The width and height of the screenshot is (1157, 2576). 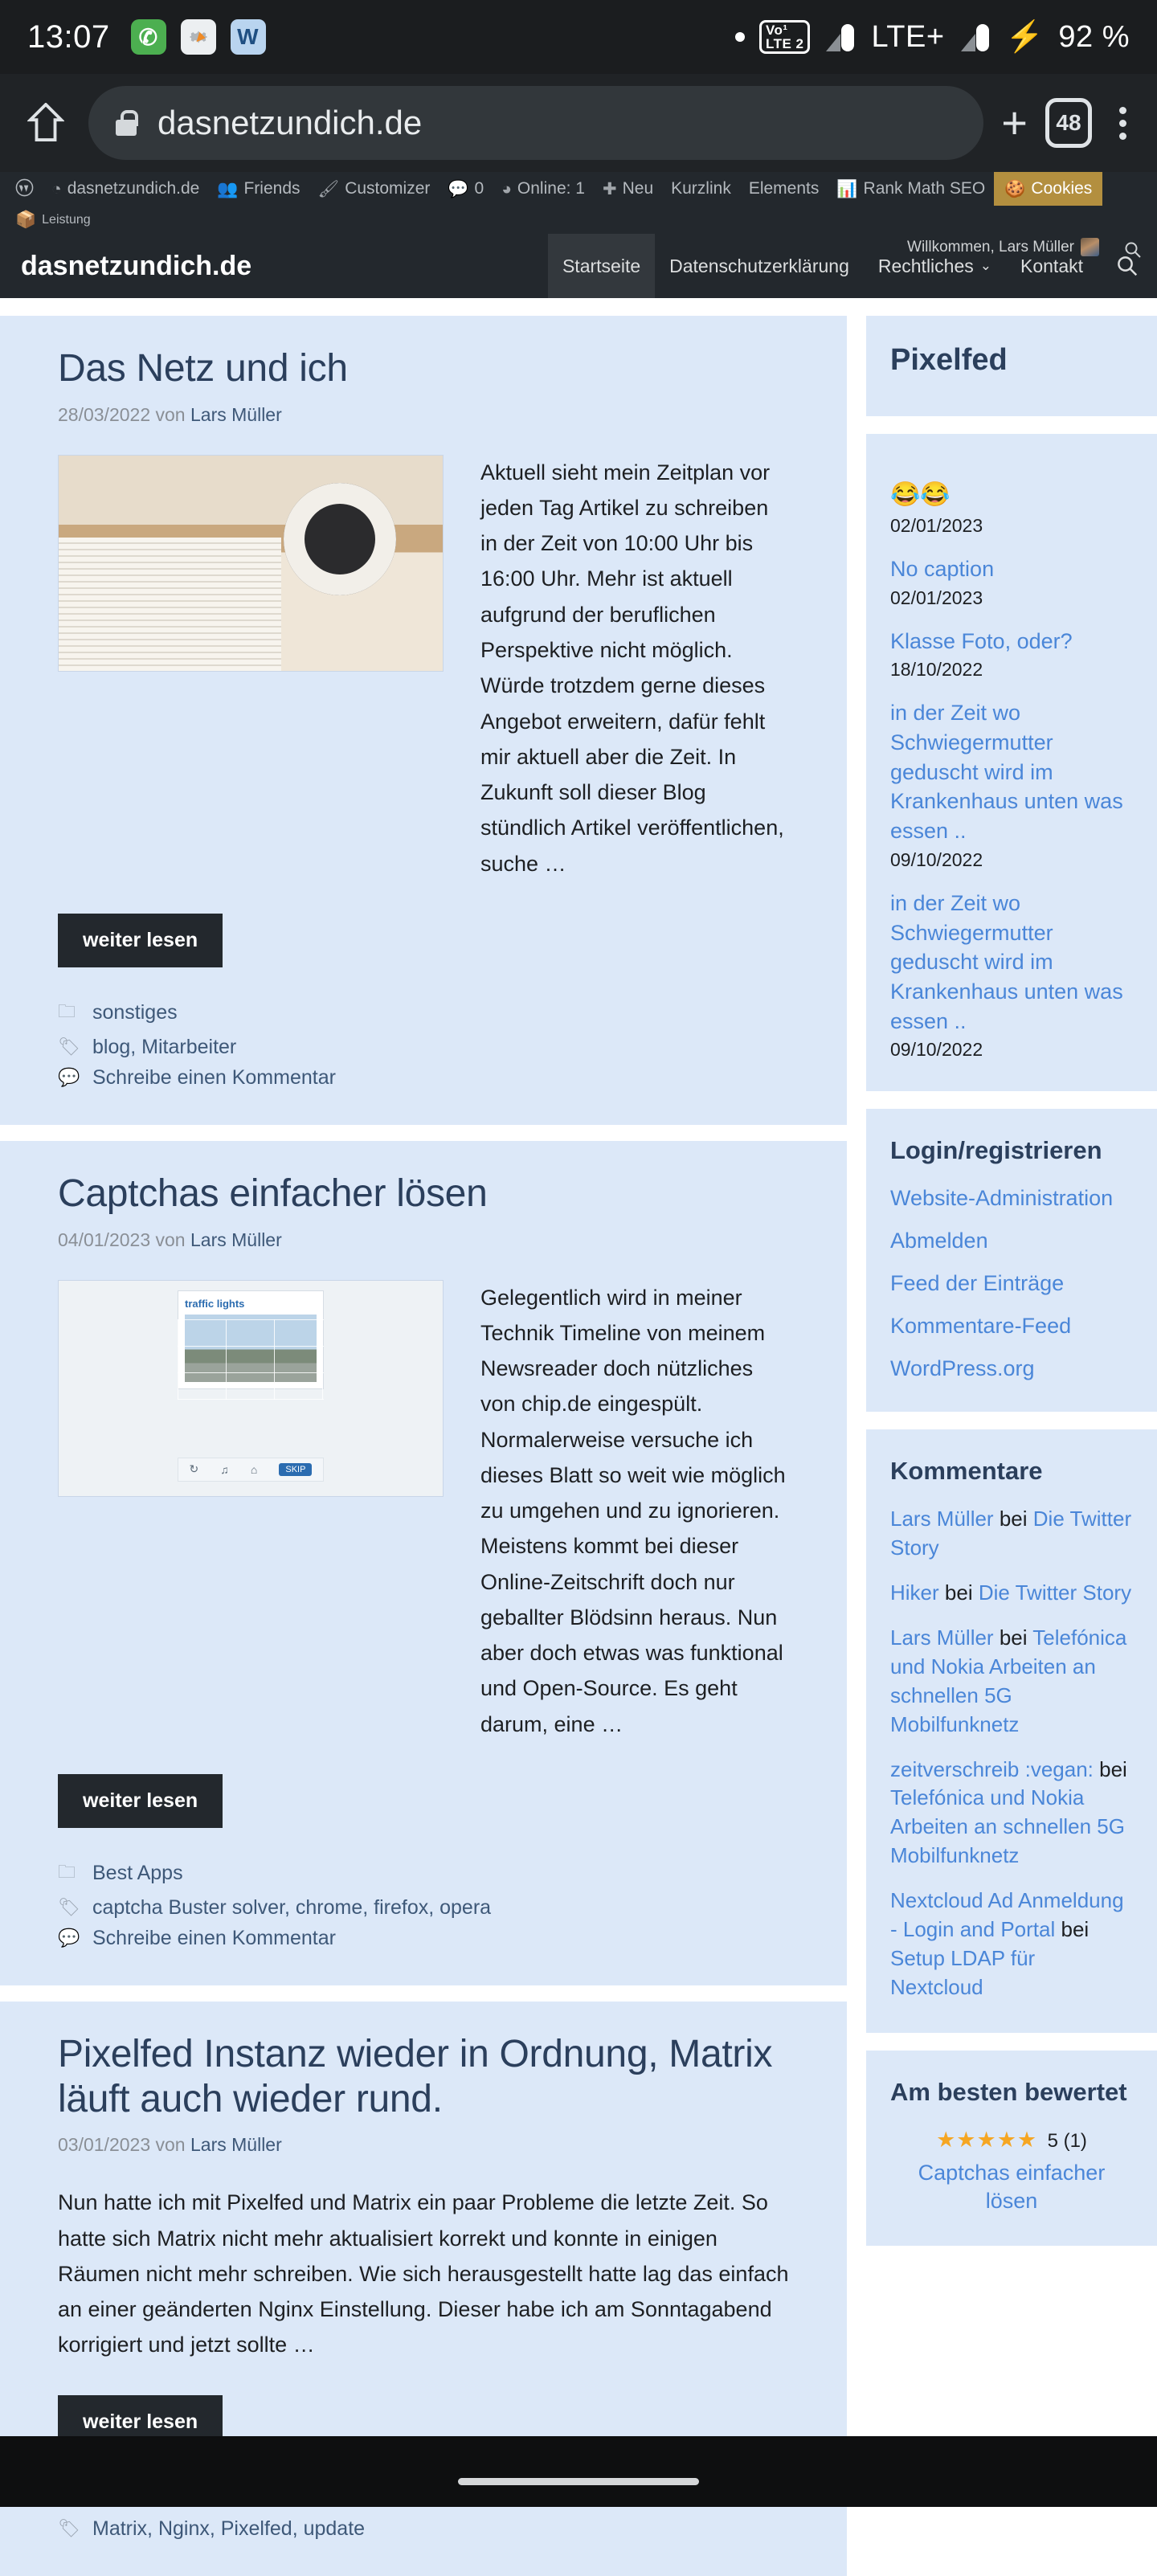 What do you see at coordinates (907, 37) in the screenshot?
I see `network-type-label: LTE+` at bounding box center [907, 37].